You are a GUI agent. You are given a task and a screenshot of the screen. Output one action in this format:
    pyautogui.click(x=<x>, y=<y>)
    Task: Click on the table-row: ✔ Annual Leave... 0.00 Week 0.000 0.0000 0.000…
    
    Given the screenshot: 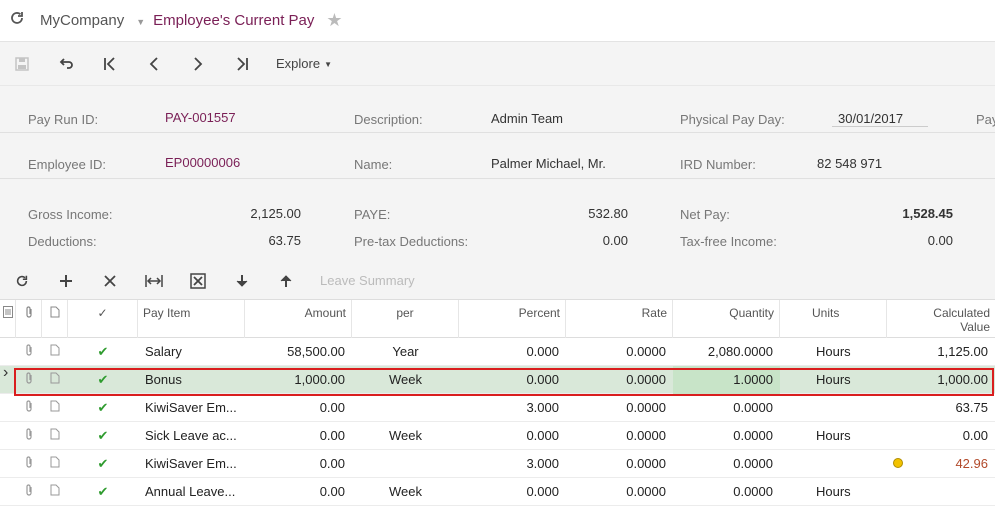 What is the action you would take?
    pyautogui.click(x=497, y=492)
    